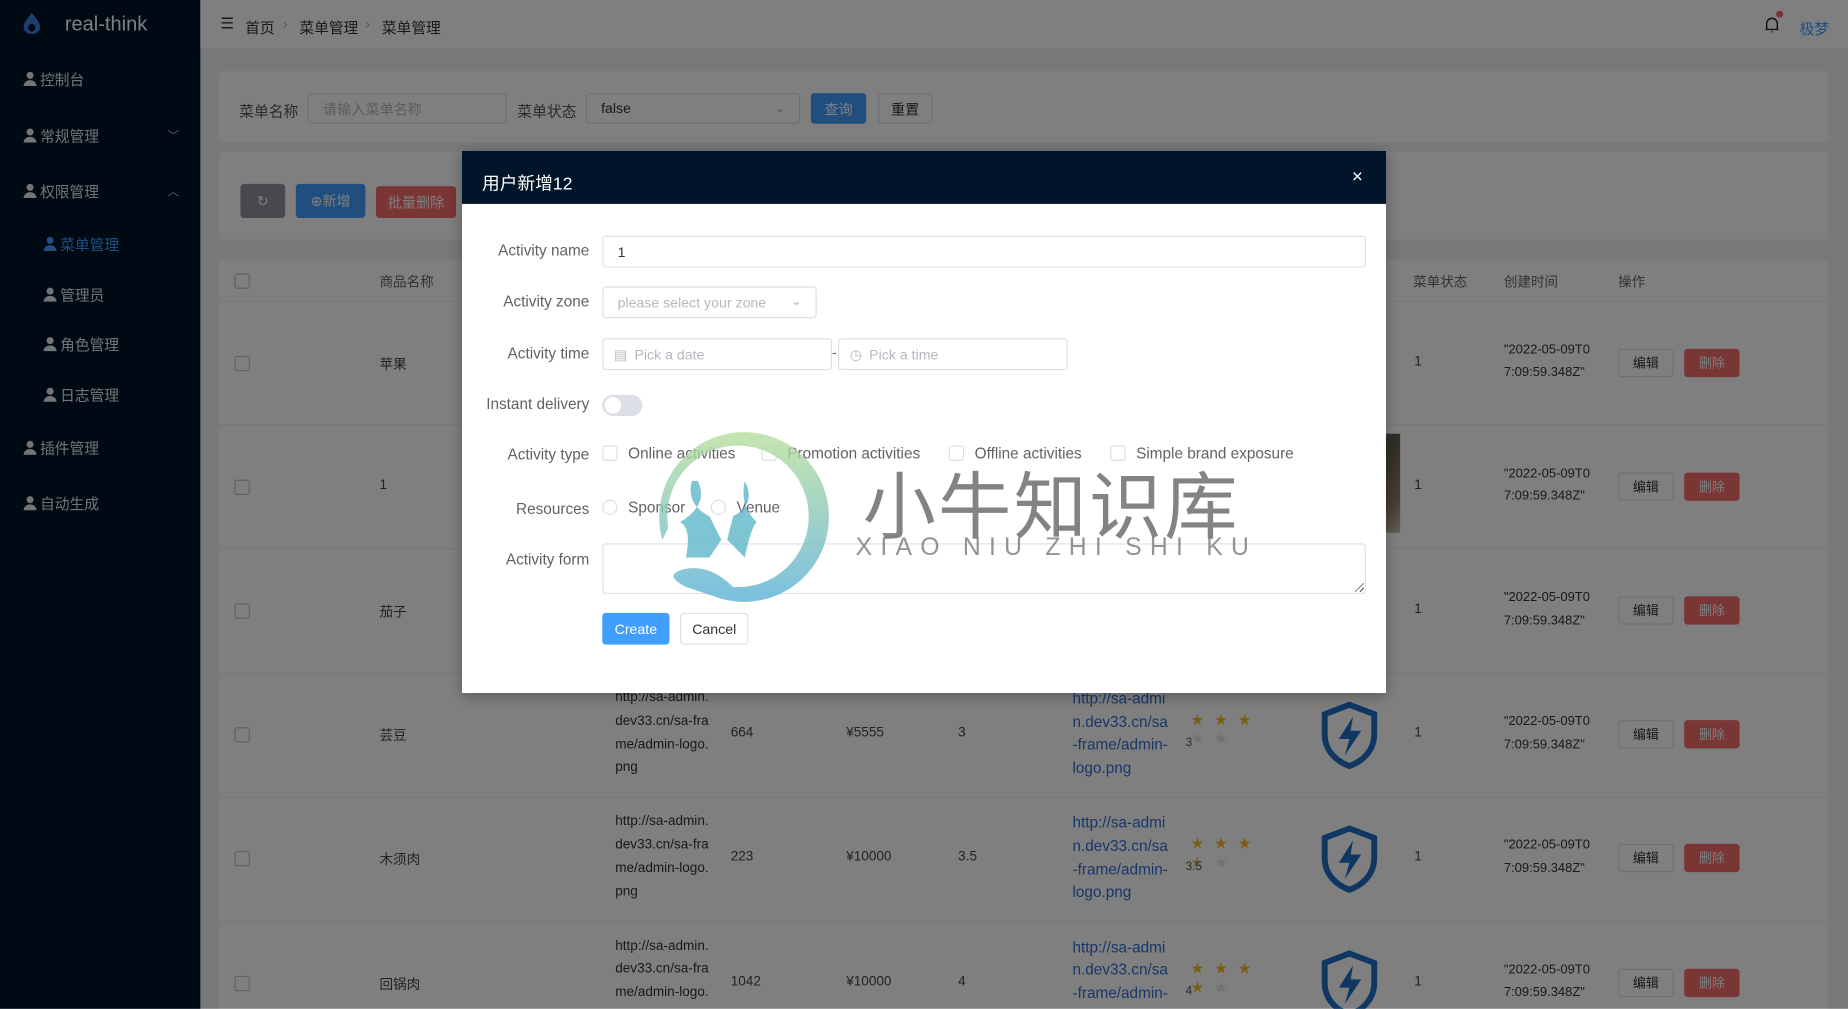 This screenshot has width=1848, height=1009. Describe the element at coordinates (527, 184) in the screenshot. I see `dialog-title: 用户新增12` at that location.